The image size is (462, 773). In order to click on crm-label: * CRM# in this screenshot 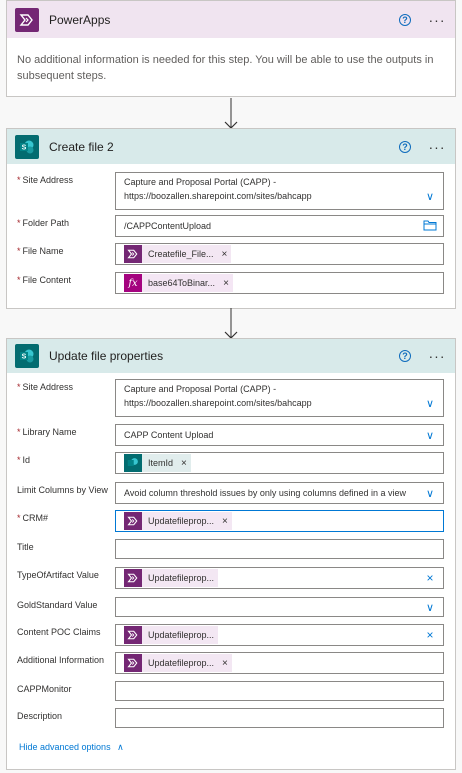, I will do `click(33, 518)`.